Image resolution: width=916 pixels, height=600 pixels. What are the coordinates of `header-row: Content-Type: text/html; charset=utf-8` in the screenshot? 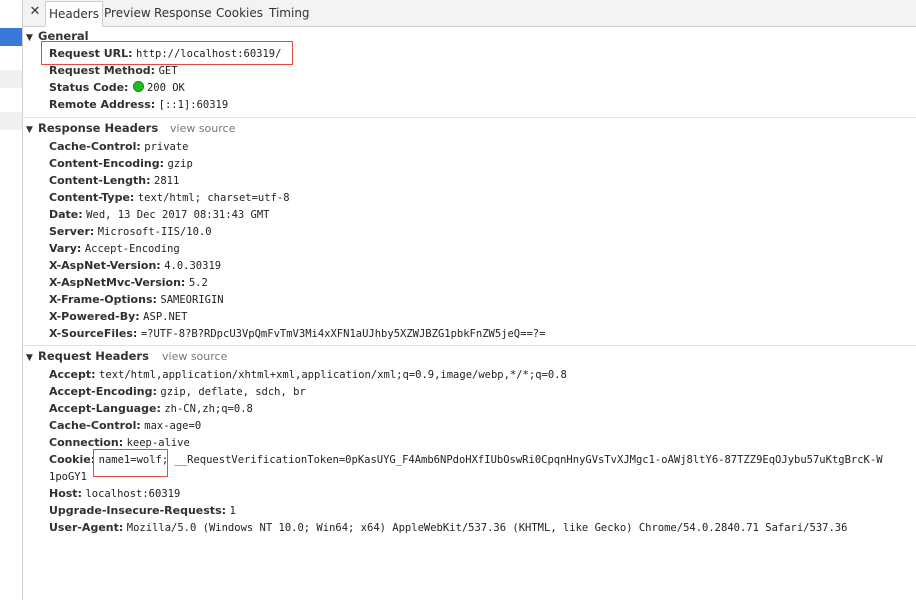 It's located at (482, 197).